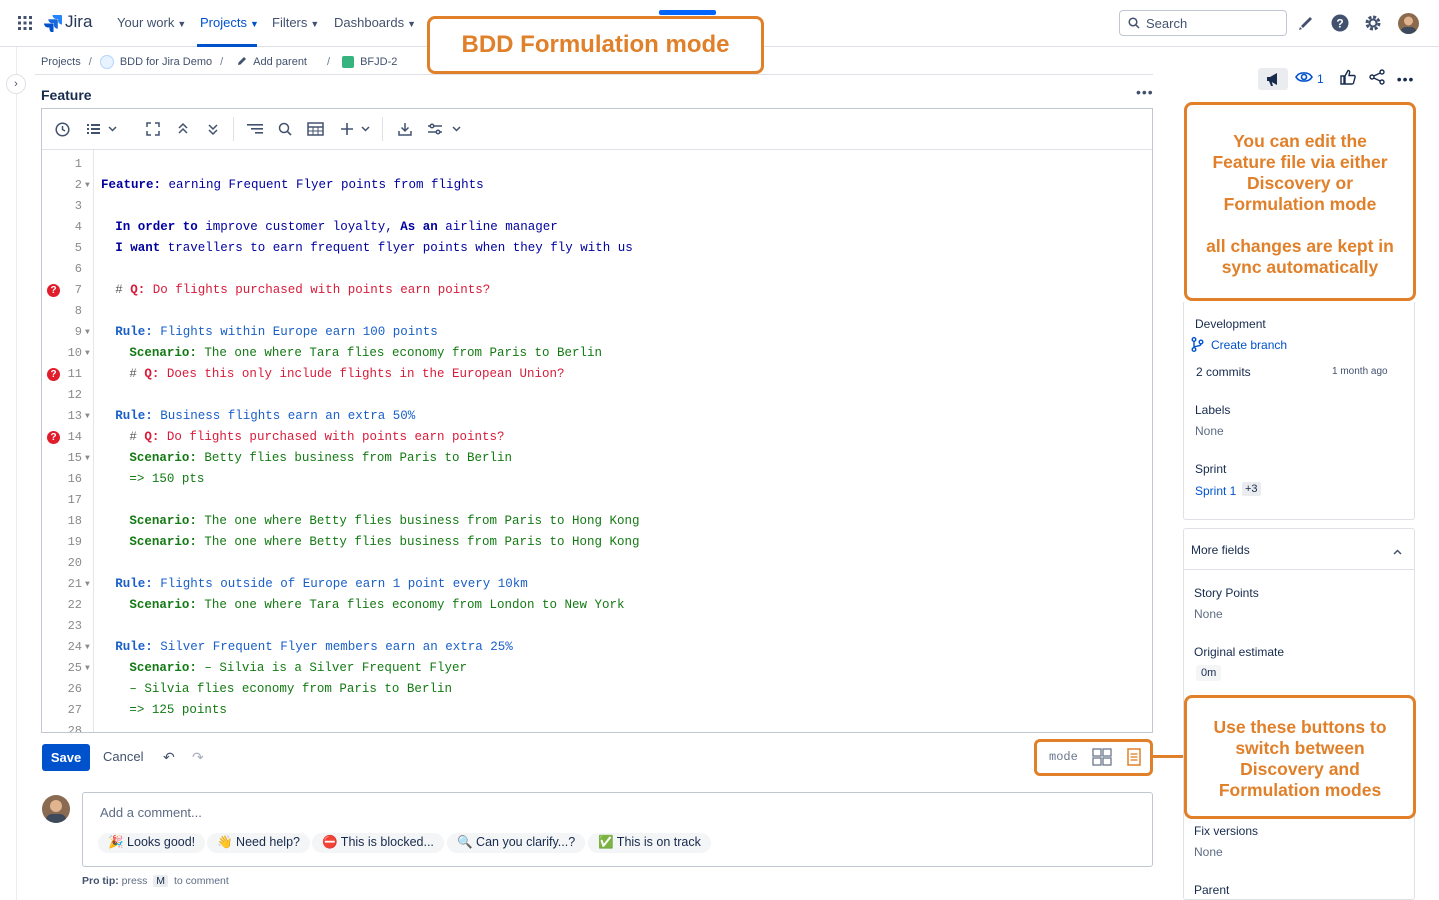 The image size is (1439, 900). I want to click on quick-reply-clarify: 🔍 Can you clarify...?, so click(516, 843).